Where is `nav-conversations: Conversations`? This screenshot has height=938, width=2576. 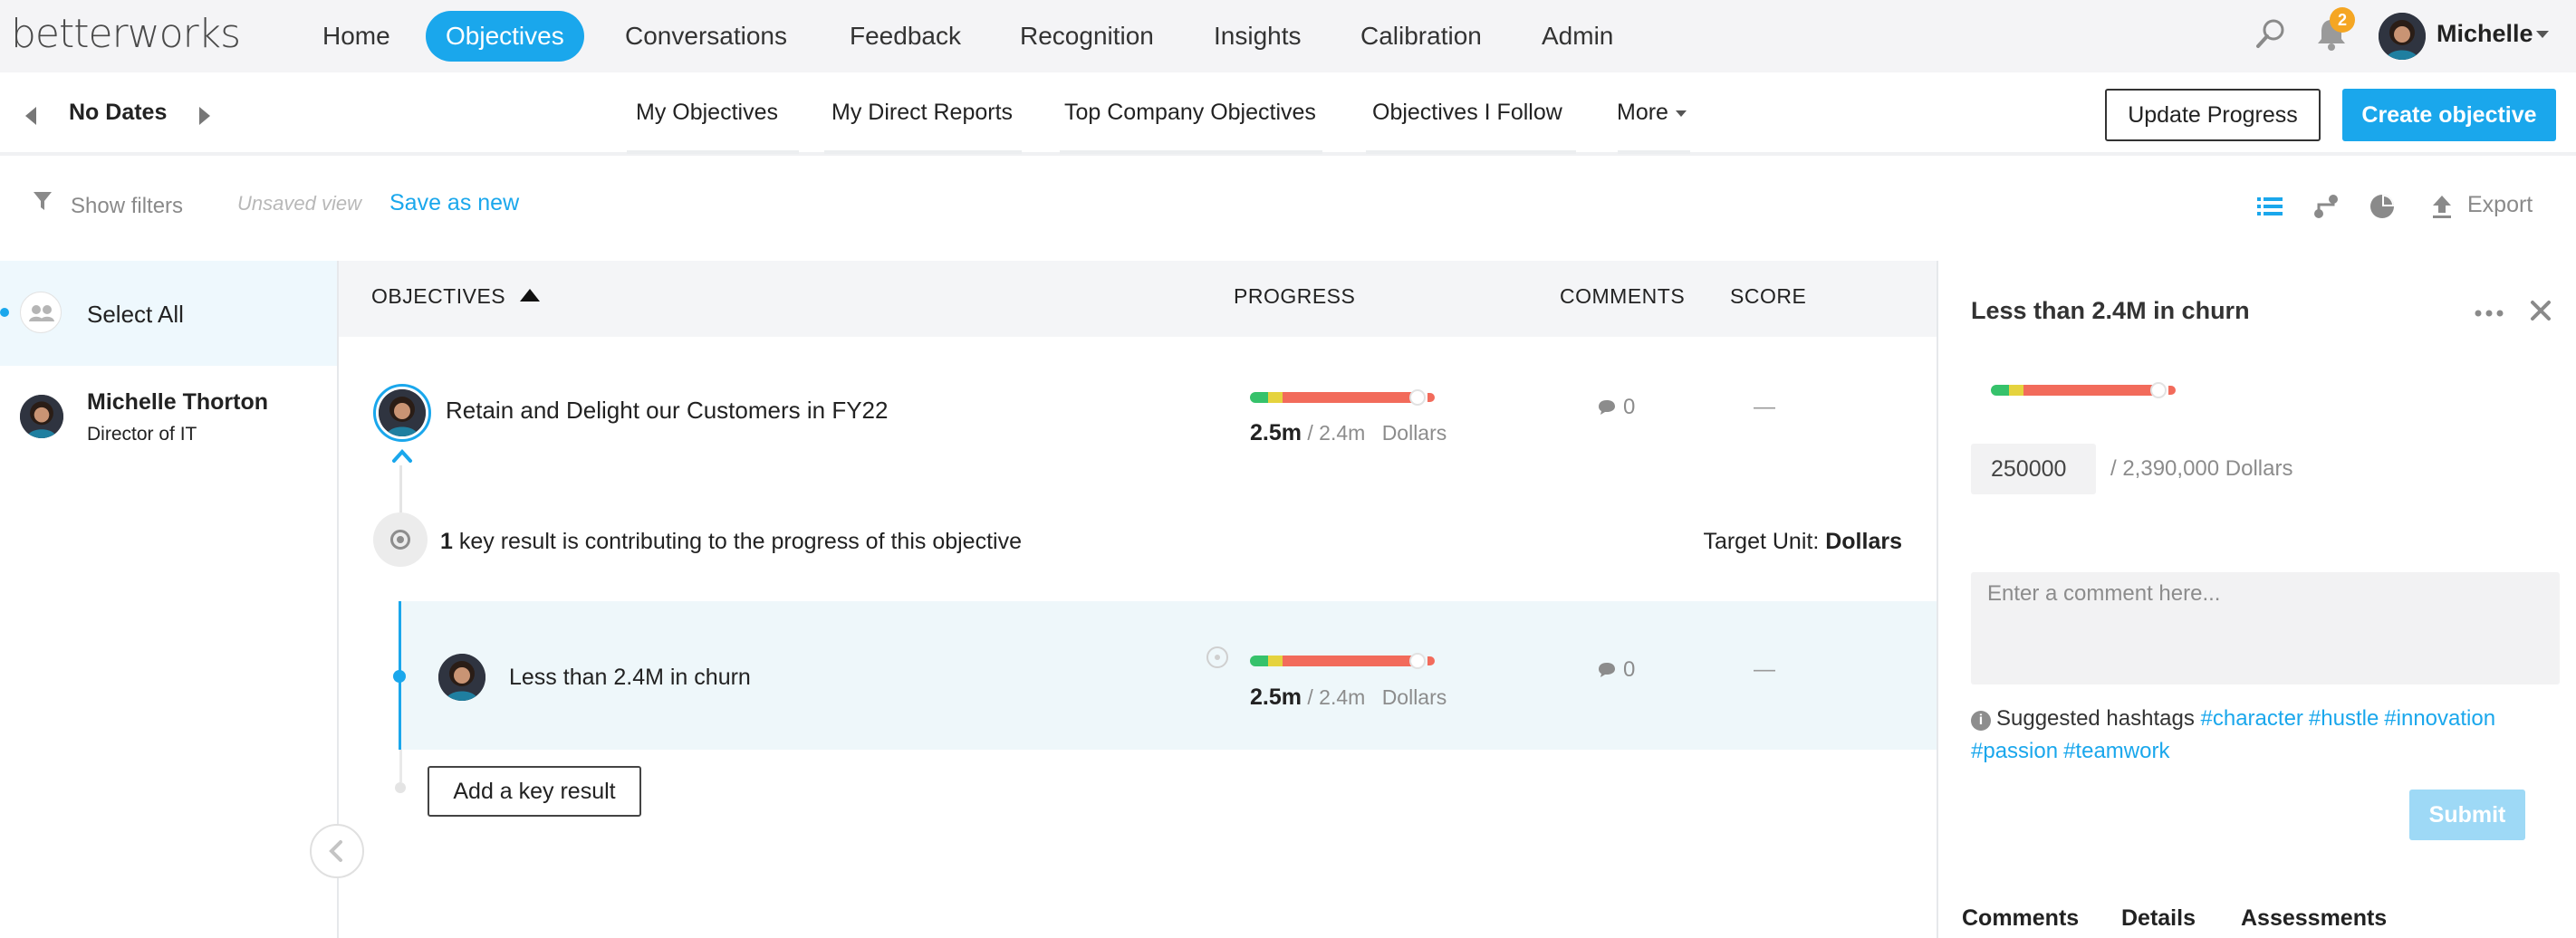 nav-conversations: Conversations is located at coordinates (706, 36).